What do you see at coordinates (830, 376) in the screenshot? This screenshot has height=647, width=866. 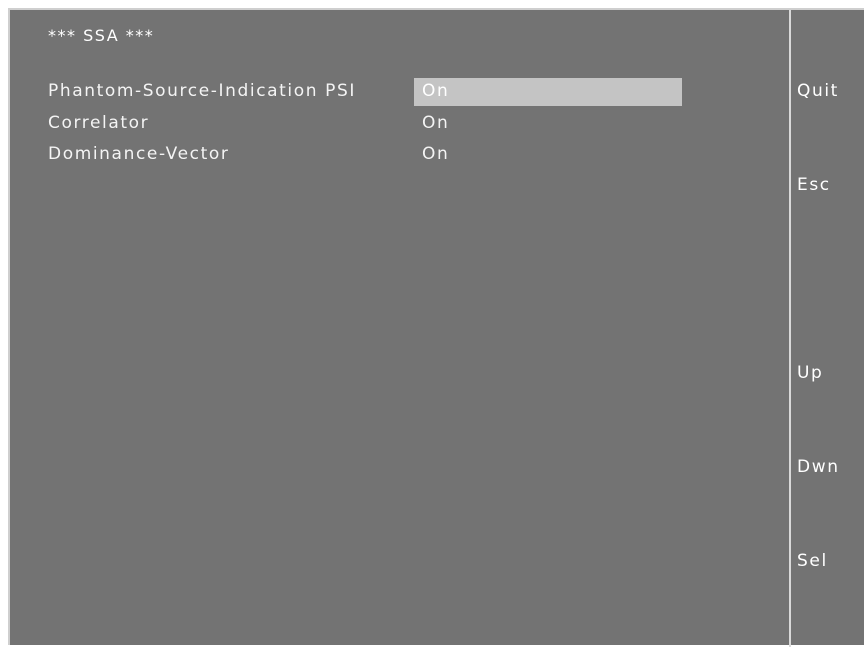 I see `up-softkey: Up` at bounding box center [830, 376].